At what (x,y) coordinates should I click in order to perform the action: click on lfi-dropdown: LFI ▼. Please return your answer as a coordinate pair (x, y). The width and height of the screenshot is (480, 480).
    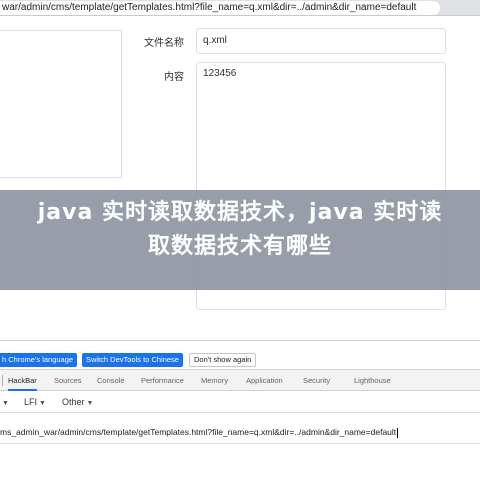
    Looking at the image, I should click on (35, 403).